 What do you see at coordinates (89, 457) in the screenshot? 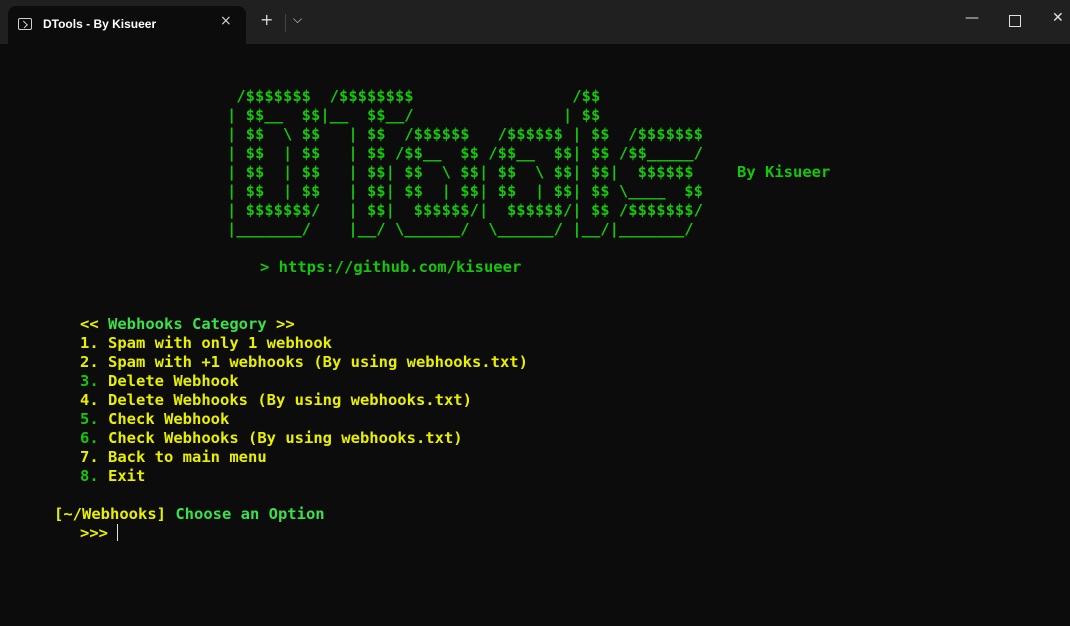
I see `menu-item-number: 7.` at bounding box center [89, 457].